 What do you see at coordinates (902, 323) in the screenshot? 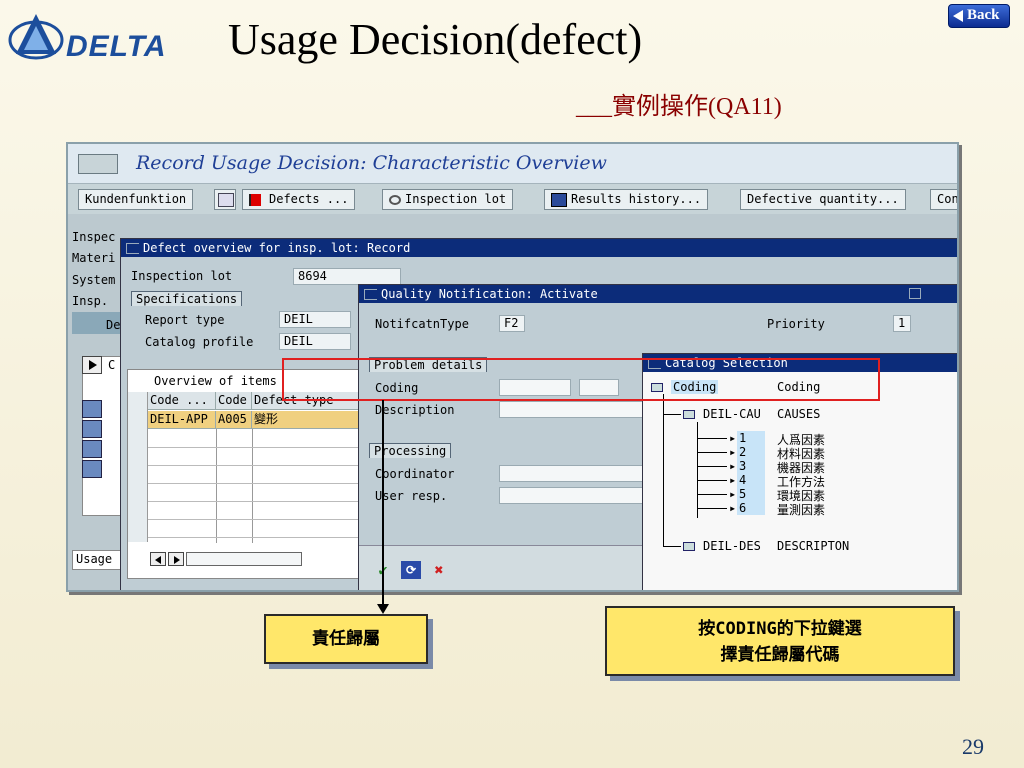
I see `priority-field: 1` at bounding box center [902, 323].